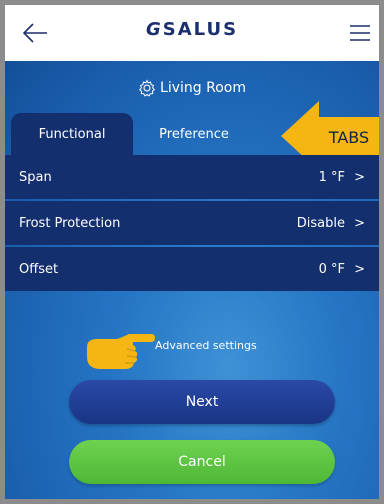 The height and width of the screenshot is (504, 384). I want to click on setting-value: Disable, so click(320, 223).